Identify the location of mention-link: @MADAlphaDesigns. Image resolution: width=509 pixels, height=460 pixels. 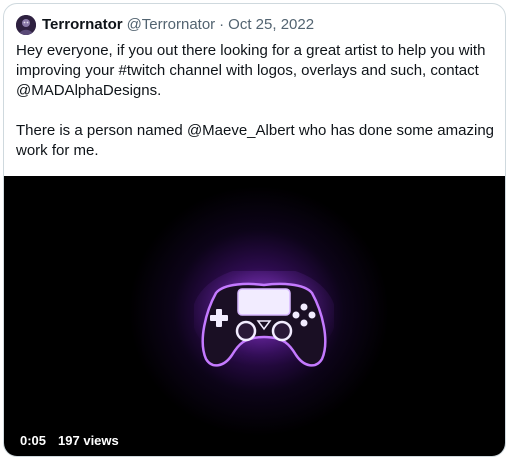
(86, 90).